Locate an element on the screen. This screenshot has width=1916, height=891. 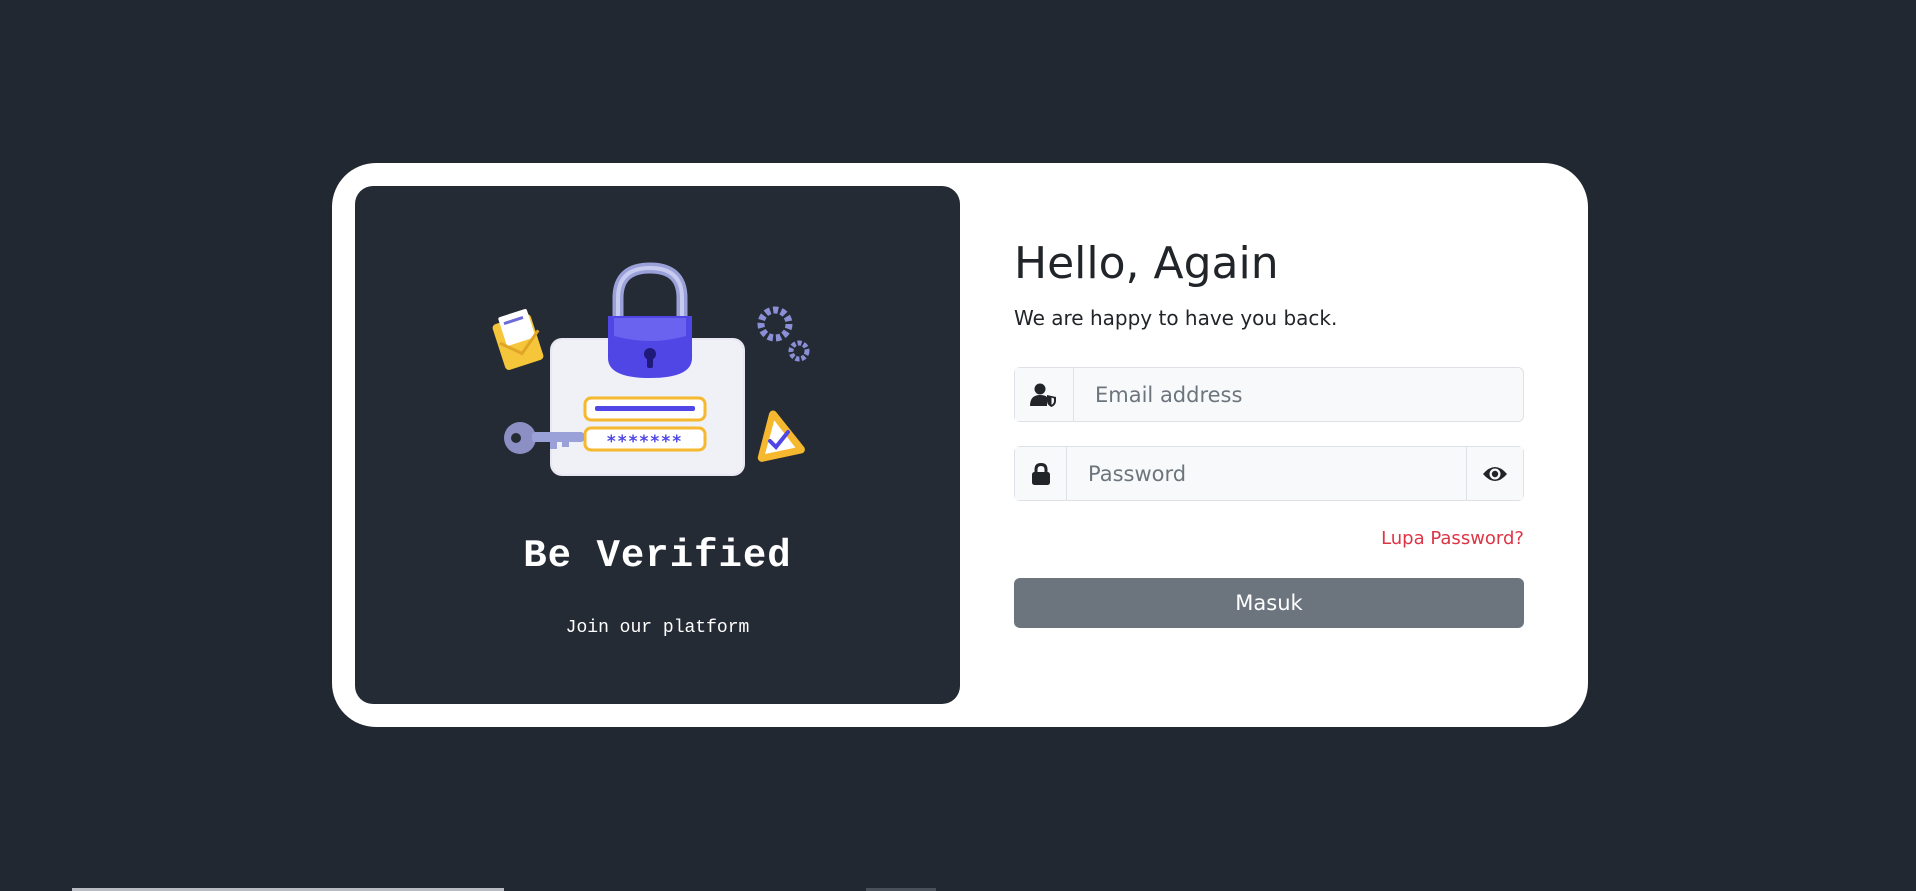
password-input-group is located at coordinates (1269, 473).